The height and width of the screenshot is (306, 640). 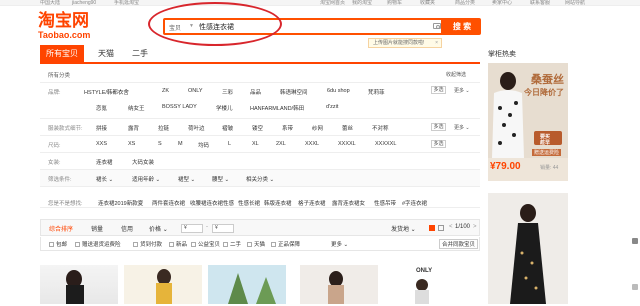 What do you see at coordinates (165, 91) in the screenshot?
I see `brand-option: ZK` at bounding box center [165, 91].